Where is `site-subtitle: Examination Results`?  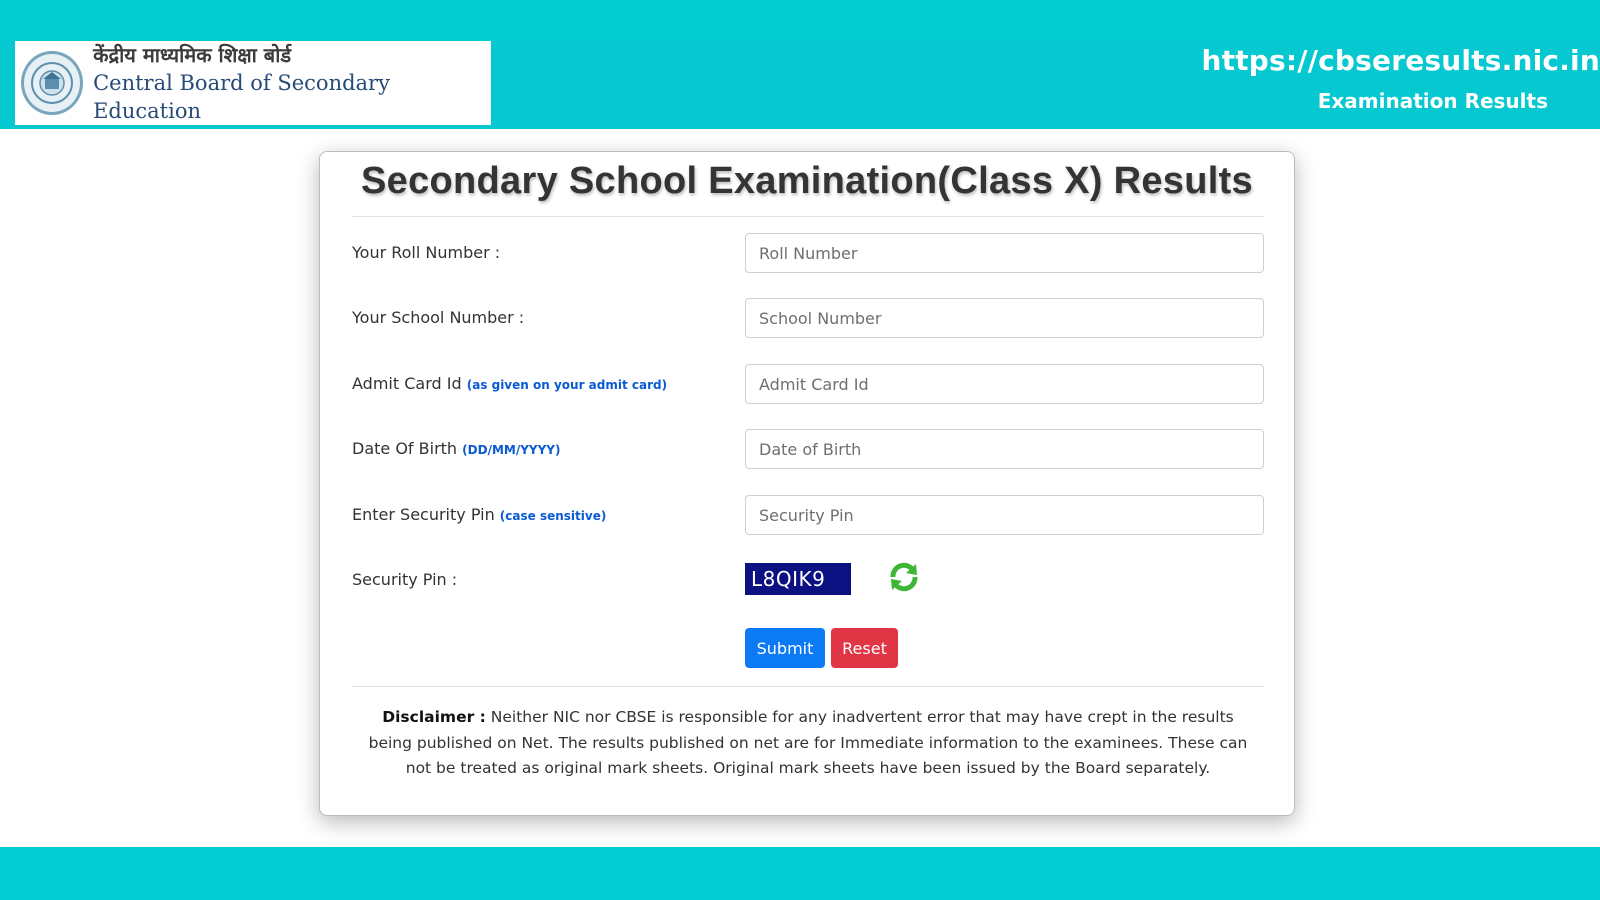 site-subtitle: Examination Results is located at coordinates (1432, 101).